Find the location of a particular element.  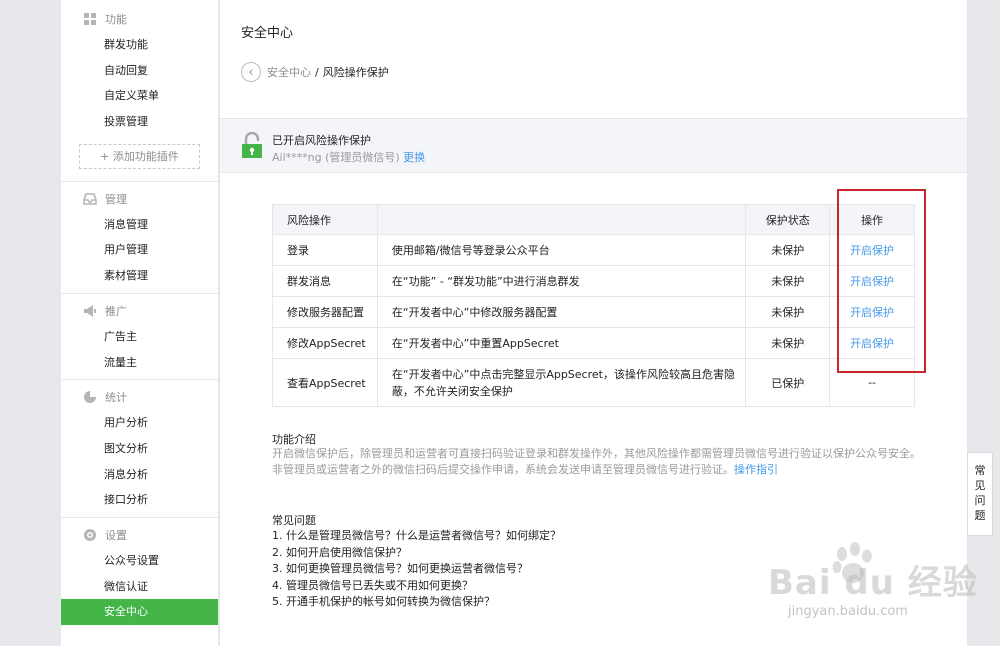

status-account: Ail****ng (管理员微信号) 更换 is located at coordinates (348, 157).